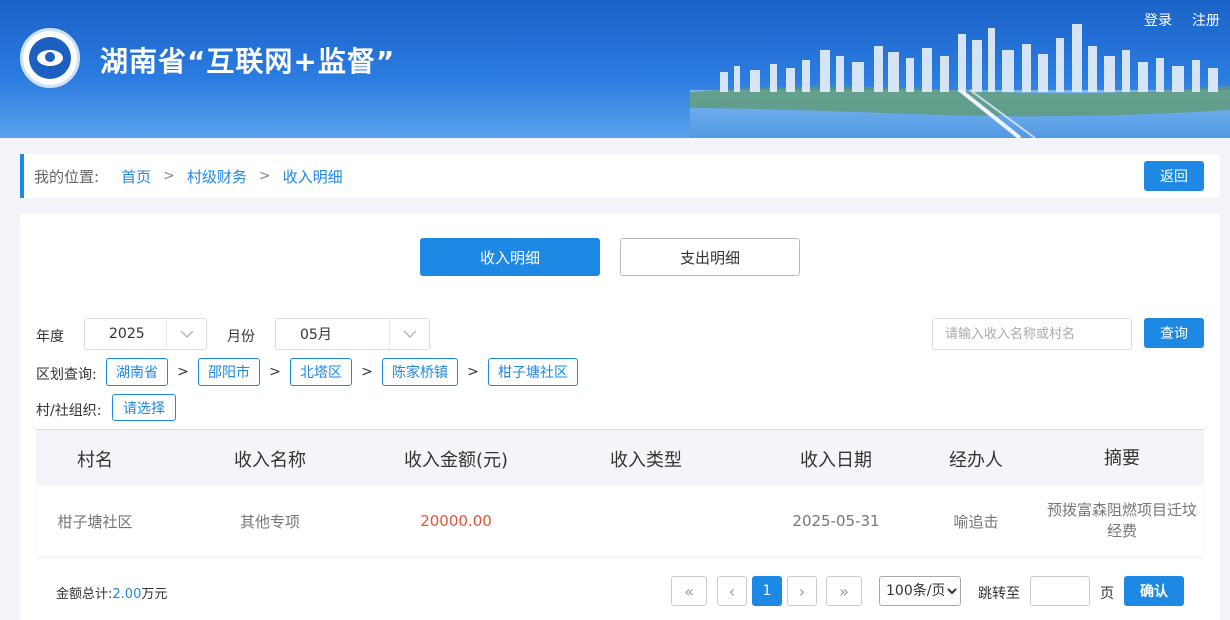  I want to click on site-title: 湖南省“互联网+监督”, so click(248, 61).